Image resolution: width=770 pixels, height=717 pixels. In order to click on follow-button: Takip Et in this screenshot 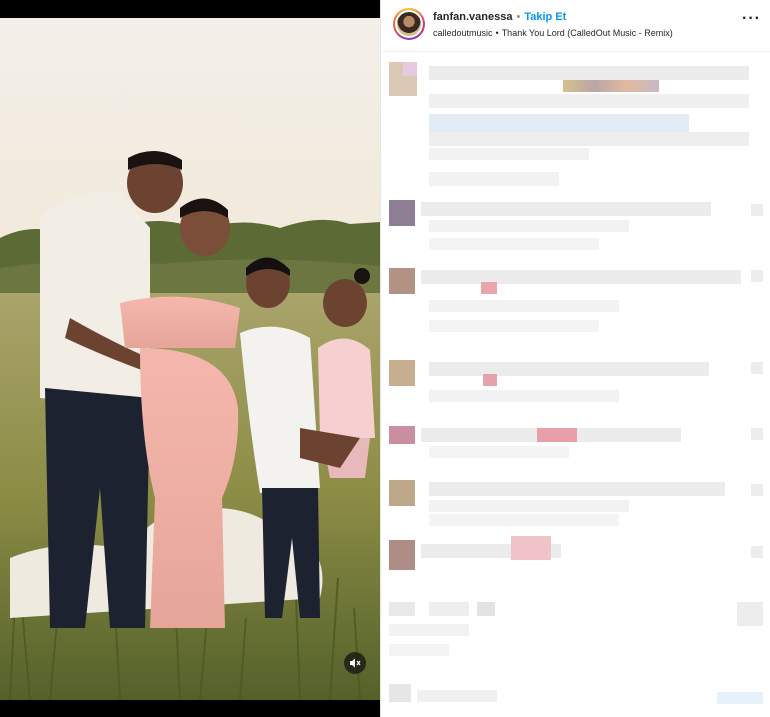, I will do `click(545, 17)`.